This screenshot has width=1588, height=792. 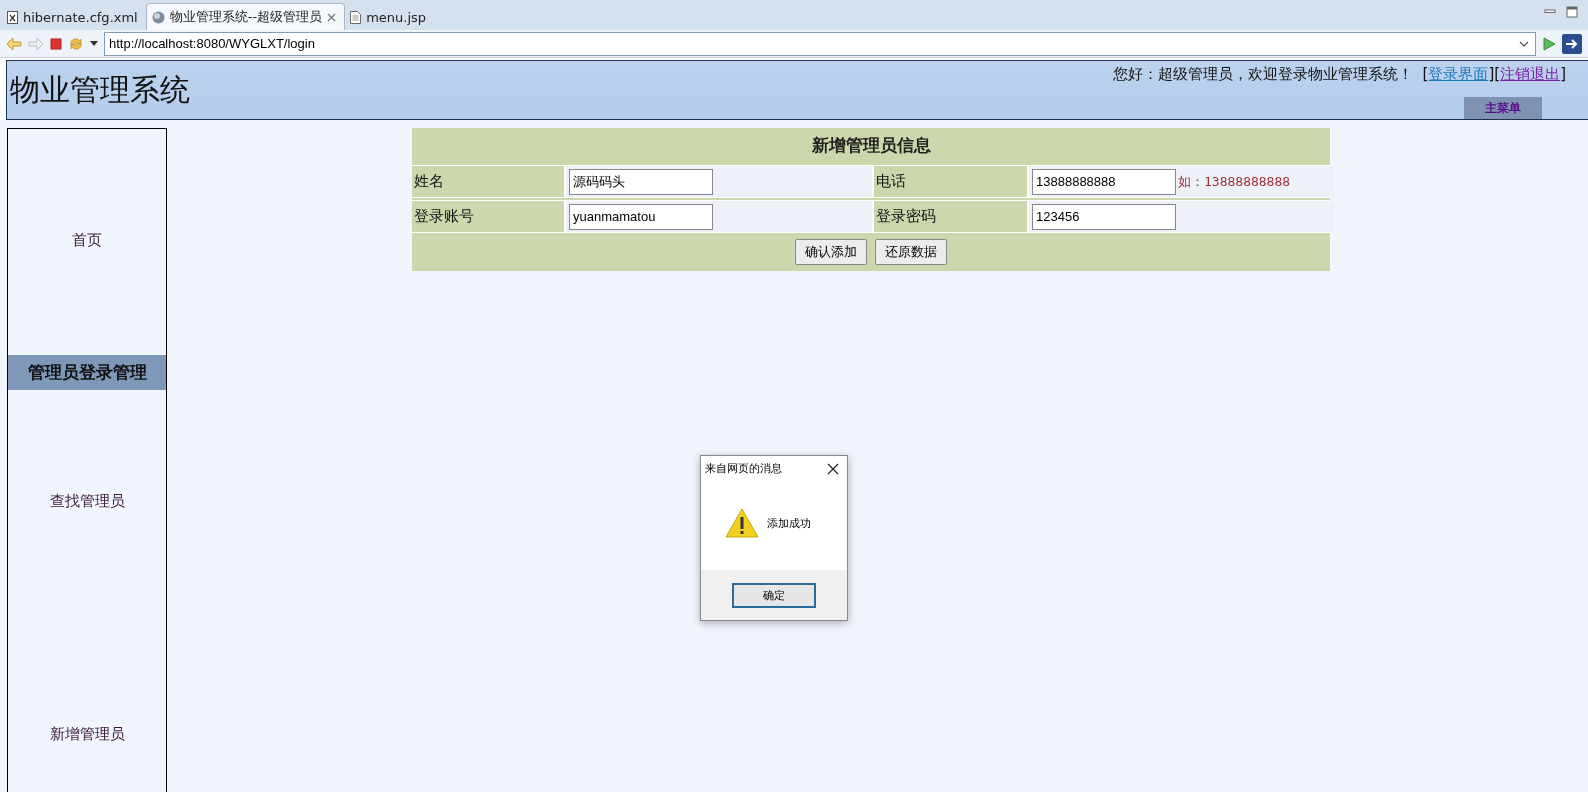 What do you see at coordinates (641, 181) in the screenshot?
I see `input-field: 源码码头` at bounding box center [641, 181].